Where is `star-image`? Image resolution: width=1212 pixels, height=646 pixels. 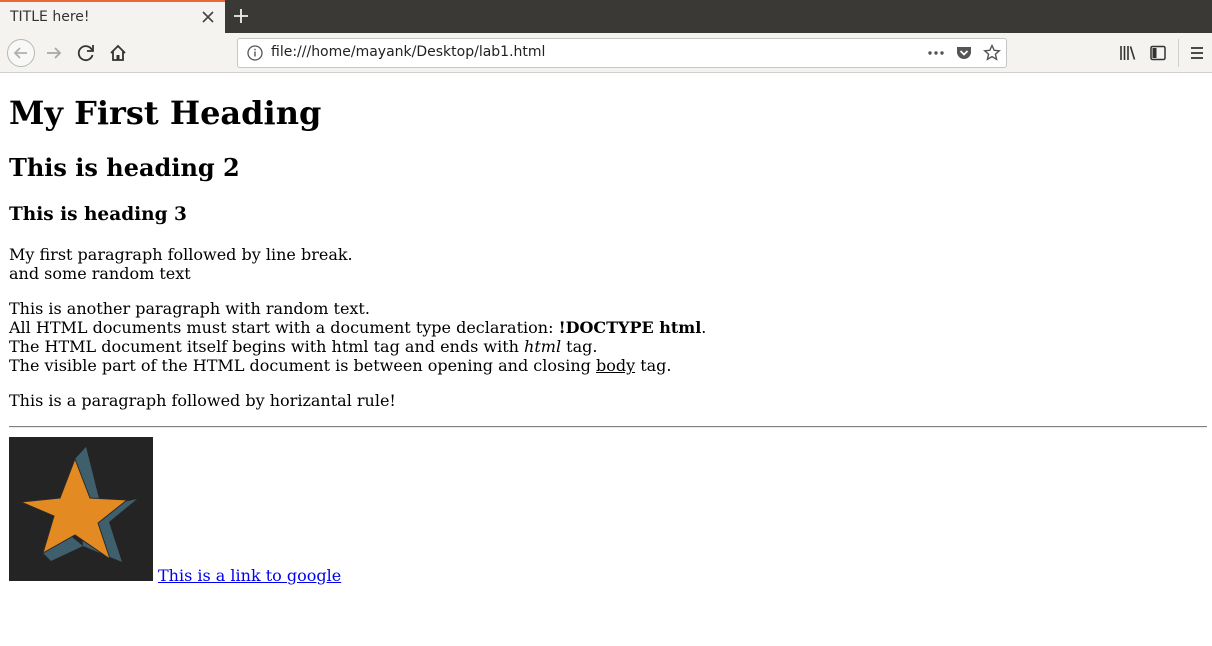
star-image is located at coordinates (81, 509).